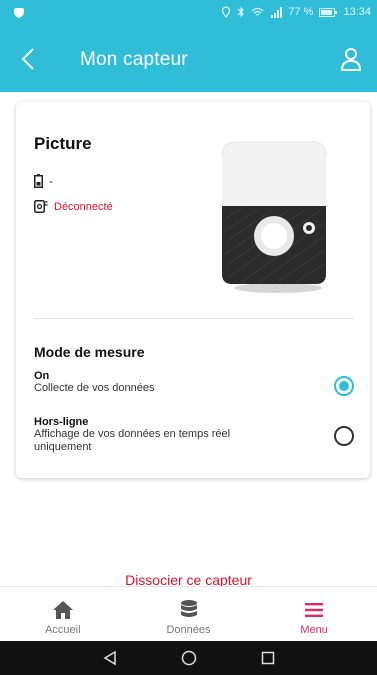 The width and height of the screenshot is (377, 675). What do you see at coordinates (89, 352) in the screenshot?
I see `measurement-mode-title: Mode de mesure` at bounding box center [89, 352].